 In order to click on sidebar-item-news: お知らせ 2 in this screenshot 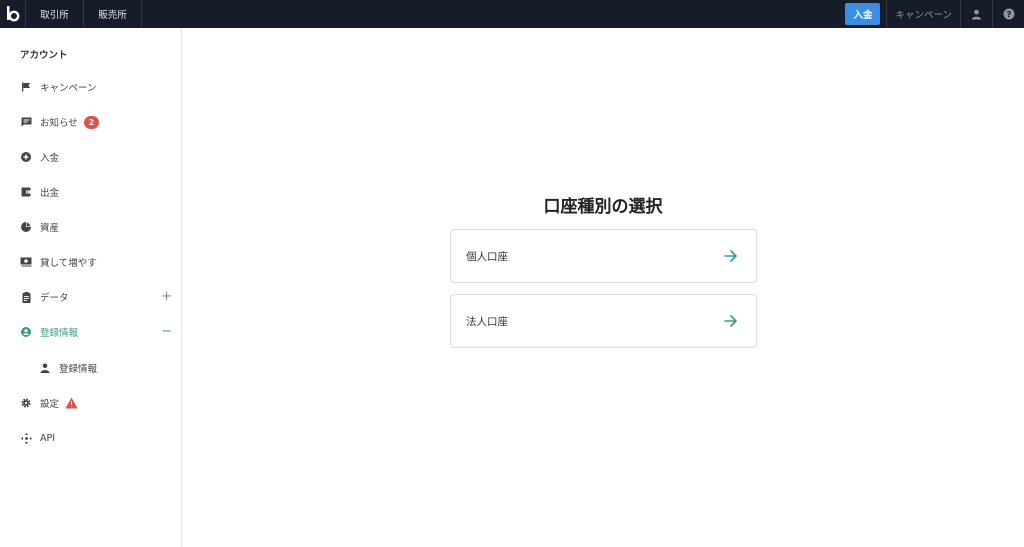, I will do `click(96, 122)`.